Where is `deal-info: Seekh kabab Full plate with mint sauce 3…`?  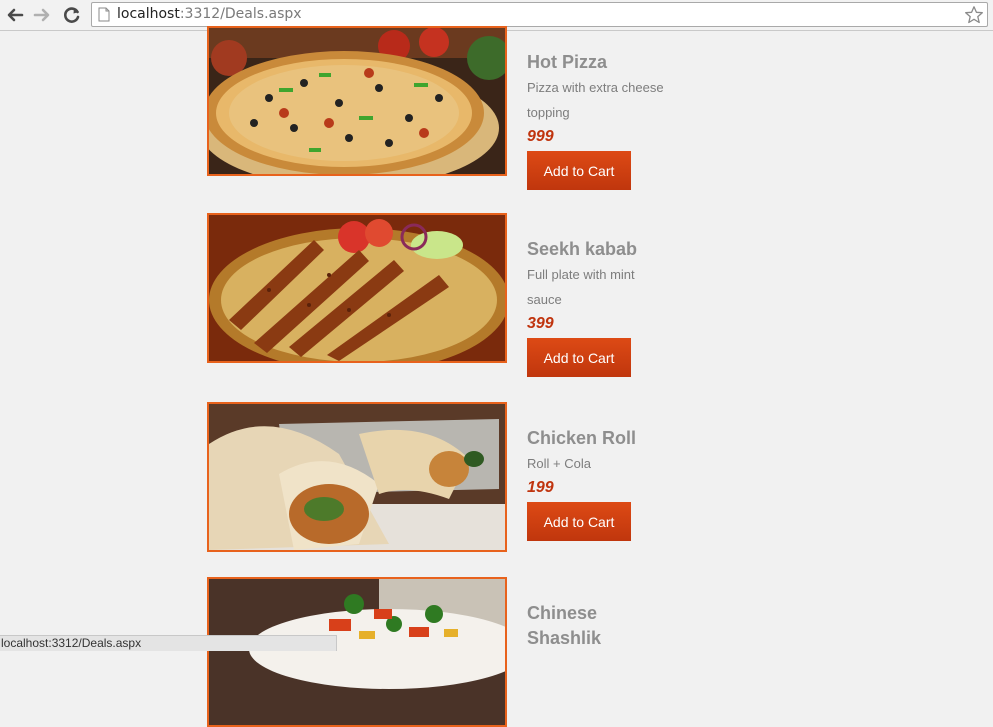 deal-info: Seekh kabab Full plate with mint sauce 3… is located at coordinates (597, 307).